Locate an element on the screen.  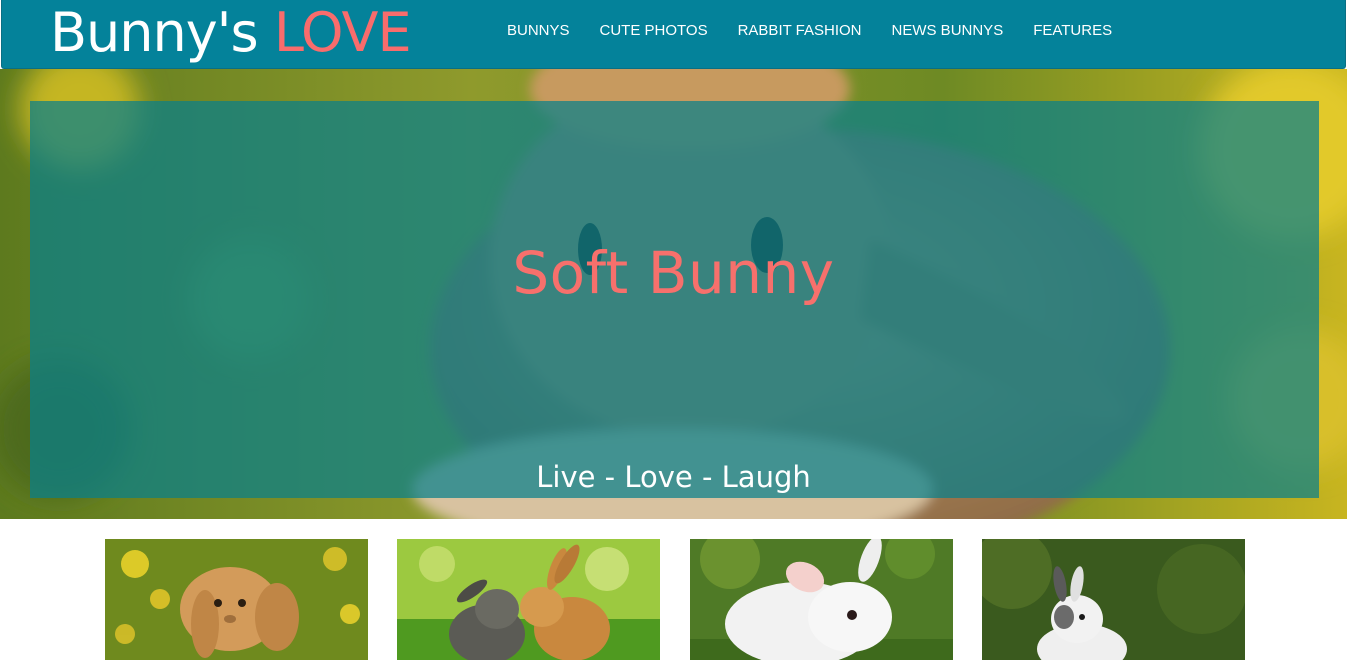
spotted-bunny-image is located at coordinates (1113, 599).